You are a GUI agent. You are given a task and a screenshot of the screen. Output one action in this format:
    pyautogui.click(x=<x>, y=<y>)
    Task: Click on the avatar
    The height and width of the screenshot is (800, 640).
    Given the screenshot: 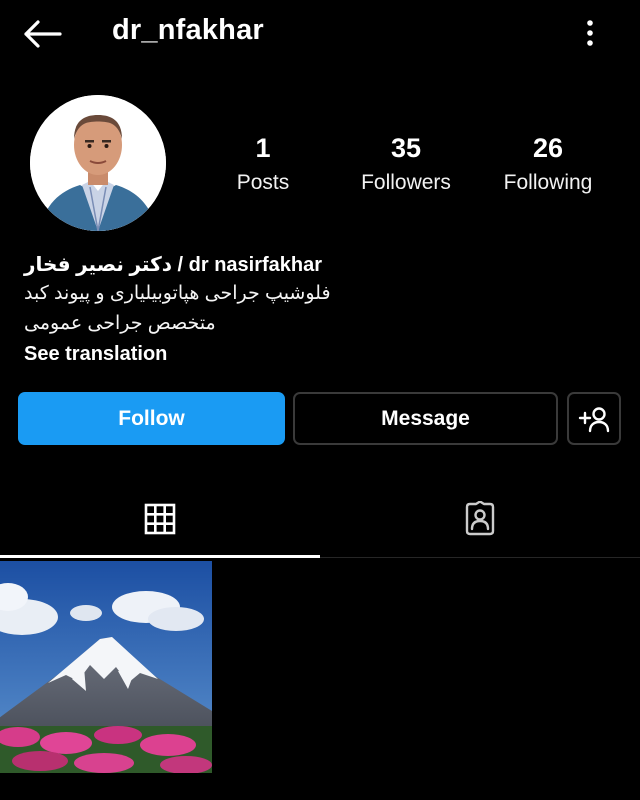 What is the action you would take?
    pyautogui.click(x=98, y=163)
    